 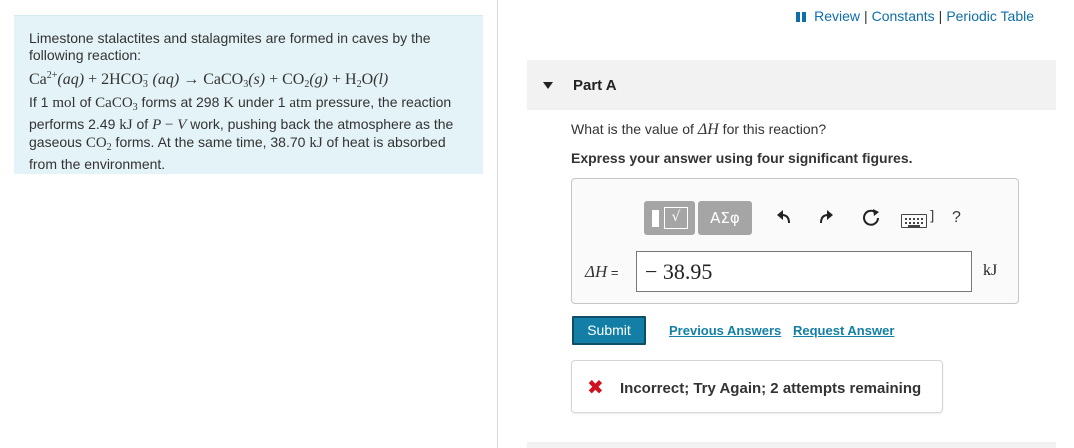 I want to click on answer-box: √ ΑΣφ ] ? ΔH = − 38.95 kJ, so click(x=795, y=241).